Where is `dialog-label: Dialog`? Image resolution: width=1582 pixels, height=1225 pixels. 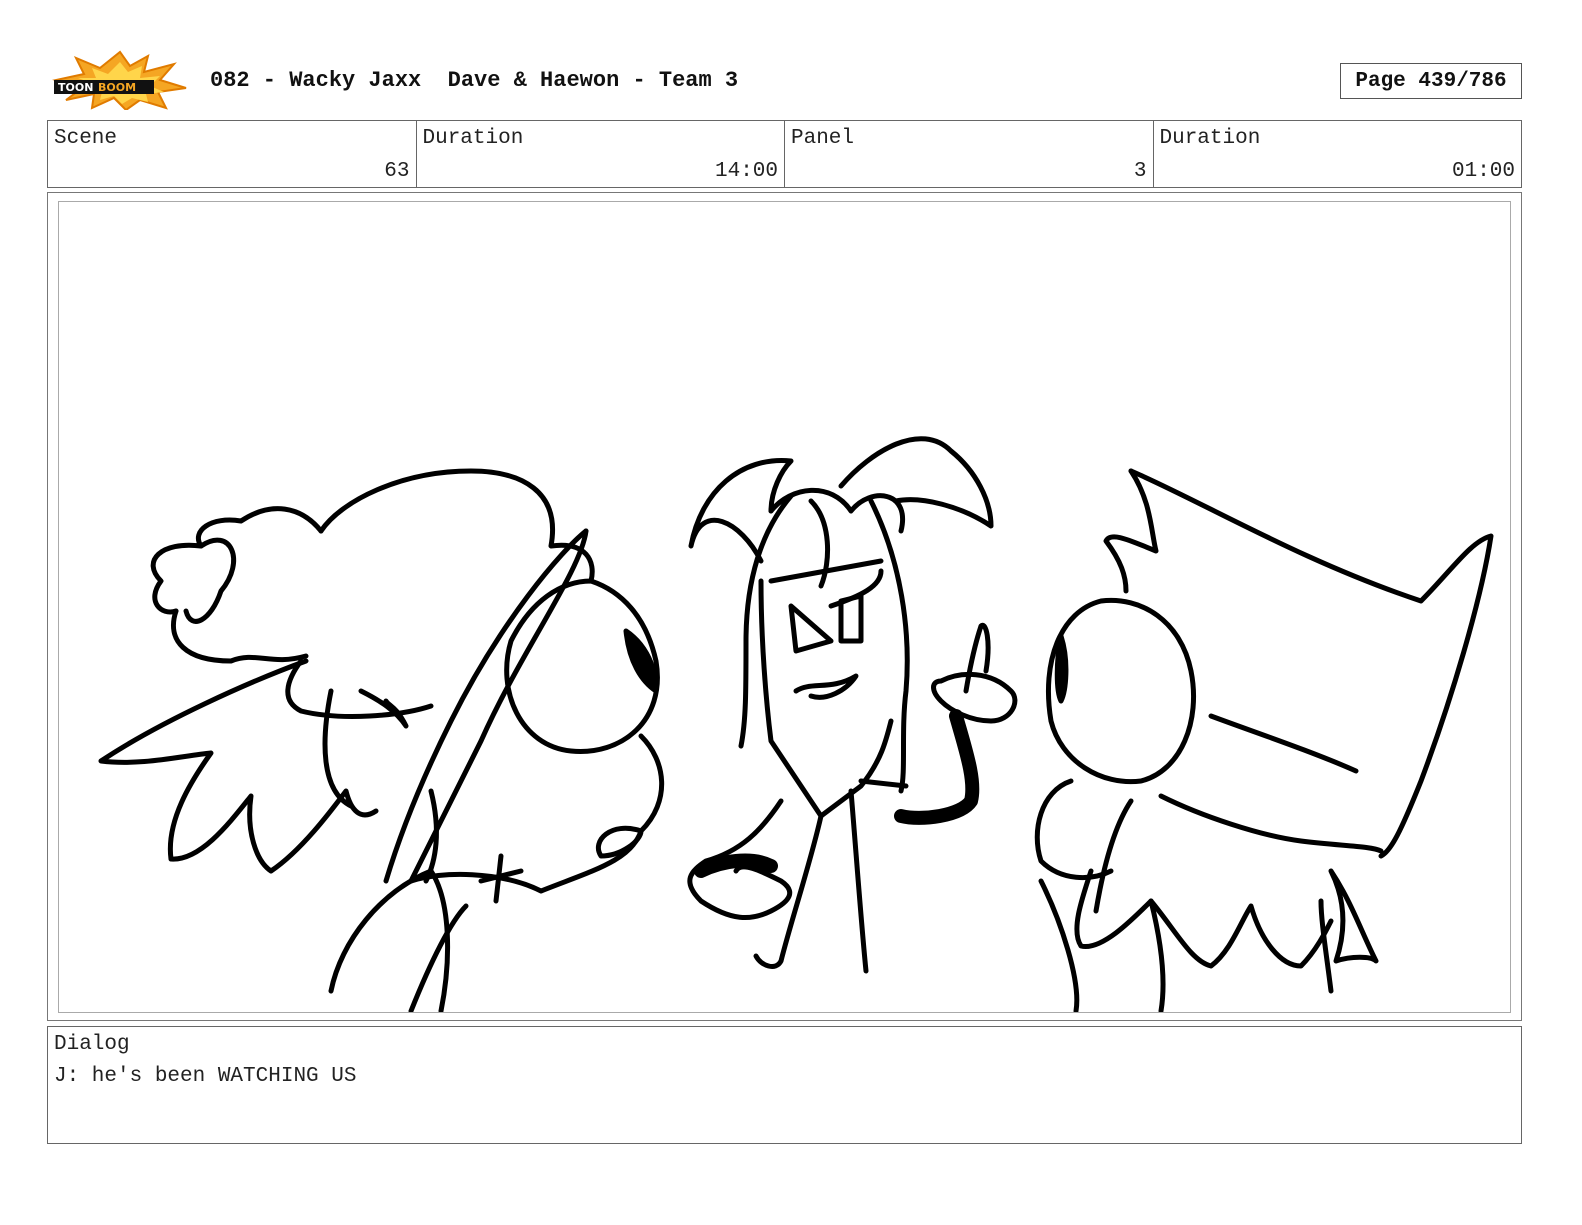
dialog-label: Dialog is located at coordinates (92, 1044).